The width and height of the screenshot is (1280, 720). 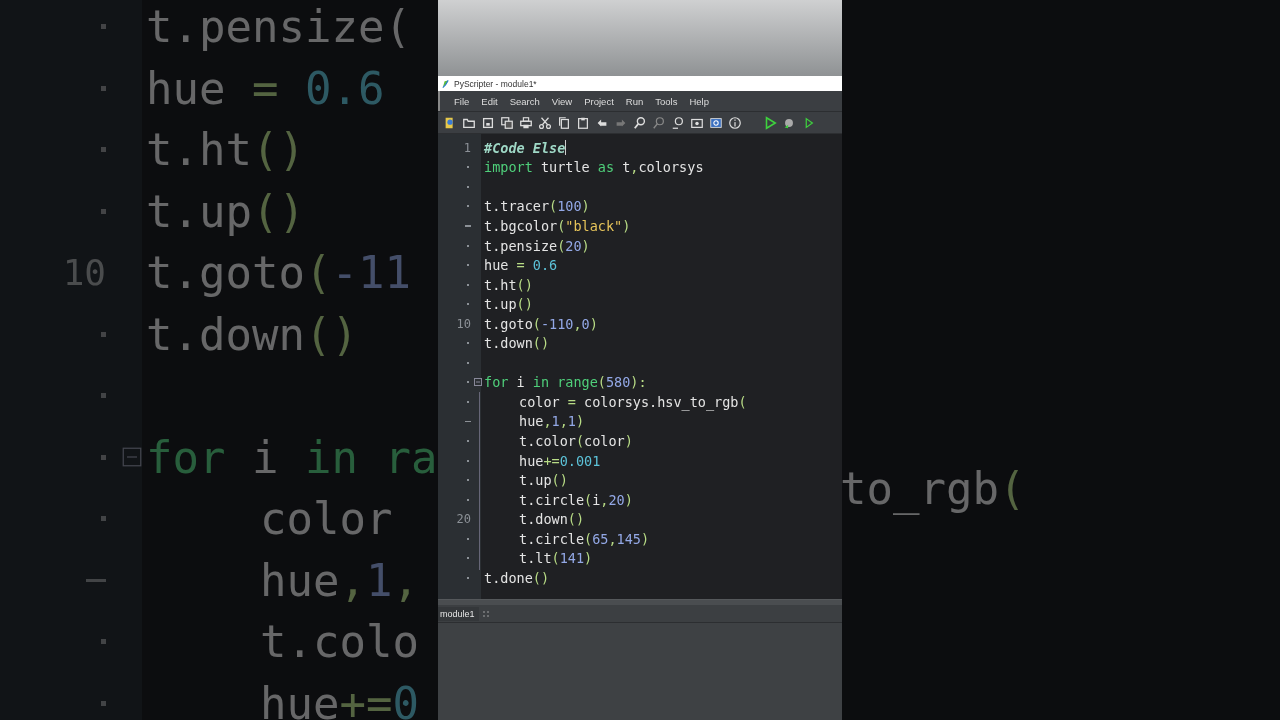 What do you see at coordinates (463, 519) in the screenshot?
I see `line-number: 20` at bounding box center [463, 519].